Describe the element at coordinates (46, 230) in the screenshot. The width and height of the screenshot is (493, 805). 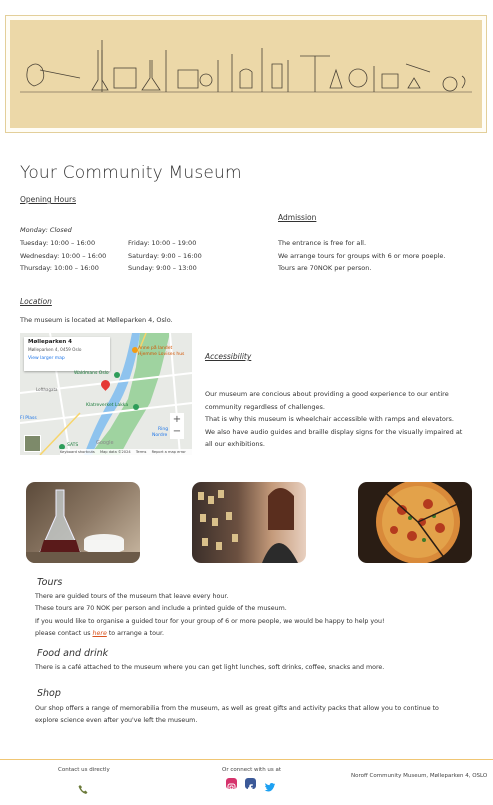
I see `monday-closed: Monday: Closed` at that location.